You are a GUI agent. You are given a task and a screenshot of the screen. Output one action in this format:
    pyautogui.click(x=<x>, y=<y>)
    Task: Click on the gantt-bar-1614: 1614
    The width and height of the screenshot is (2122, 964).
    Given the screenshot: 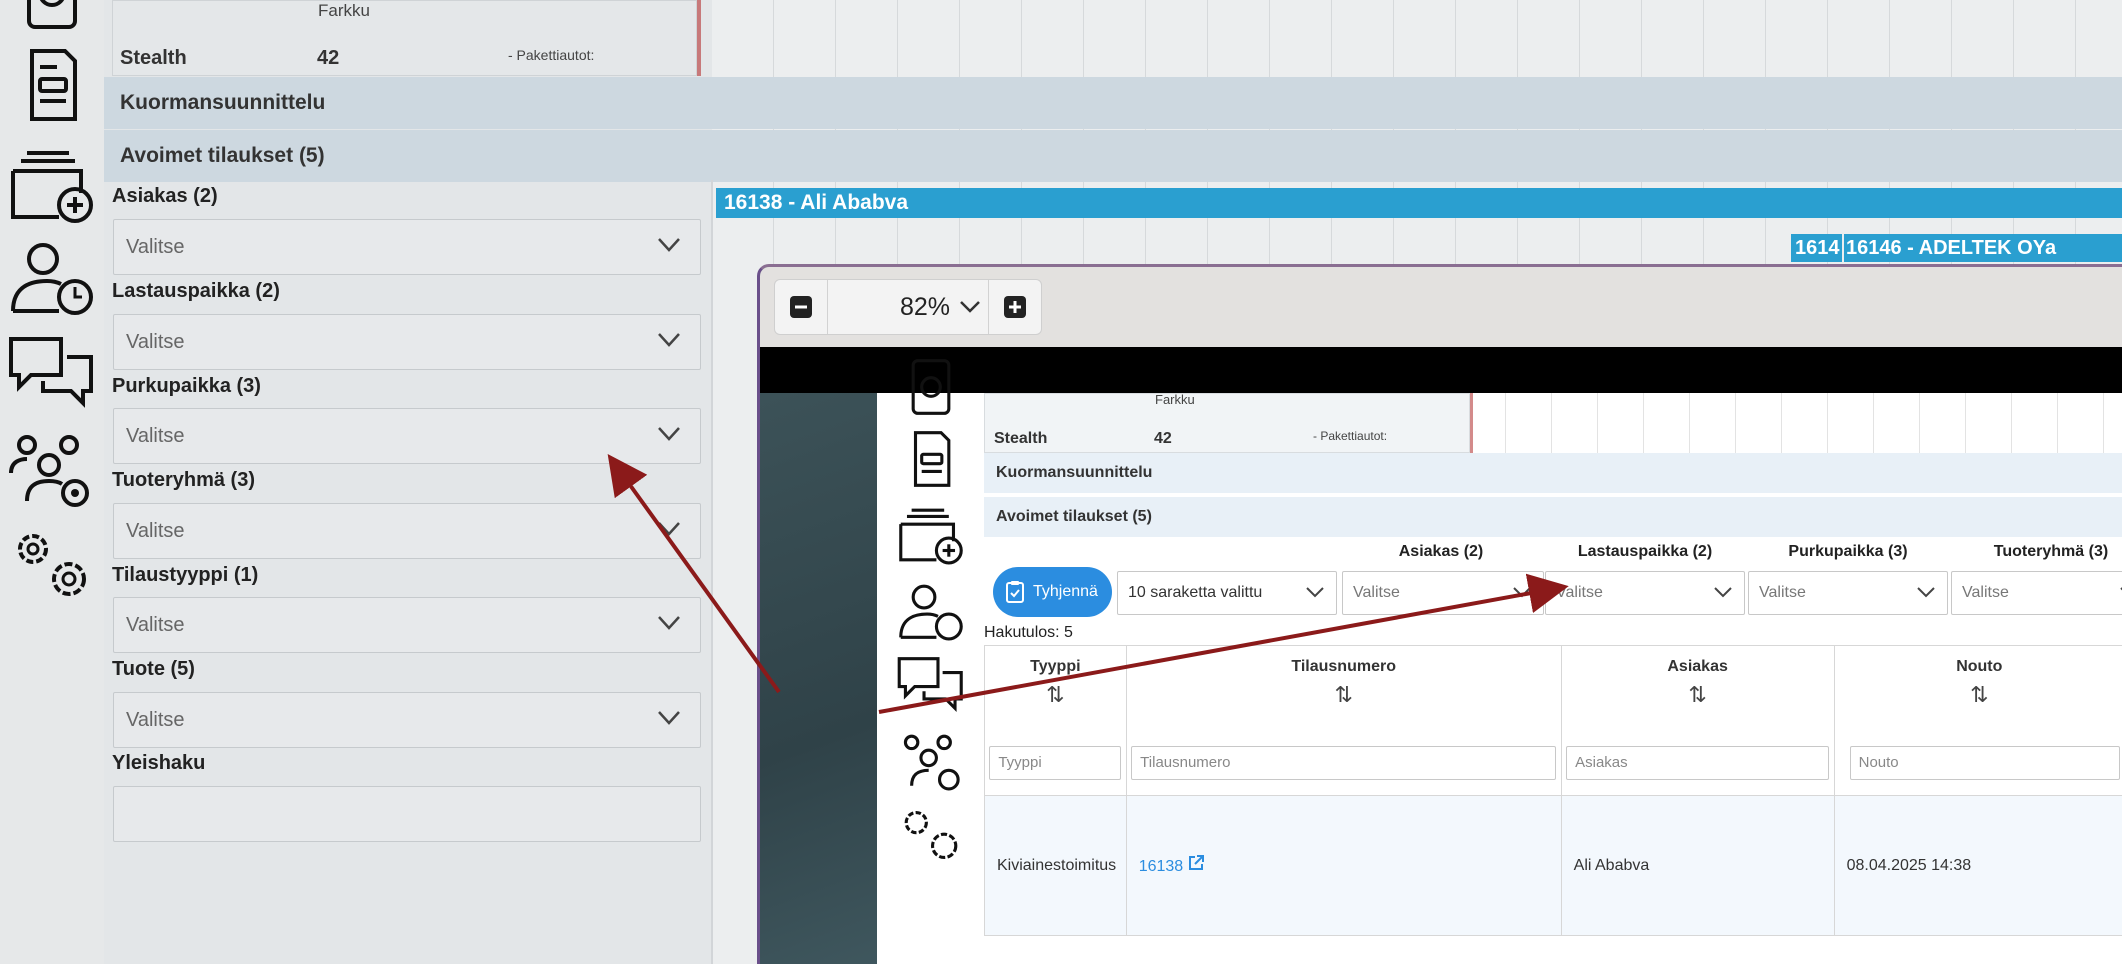 What is the action you would take?
    pyautogui.click(x=1816, y=248)
    